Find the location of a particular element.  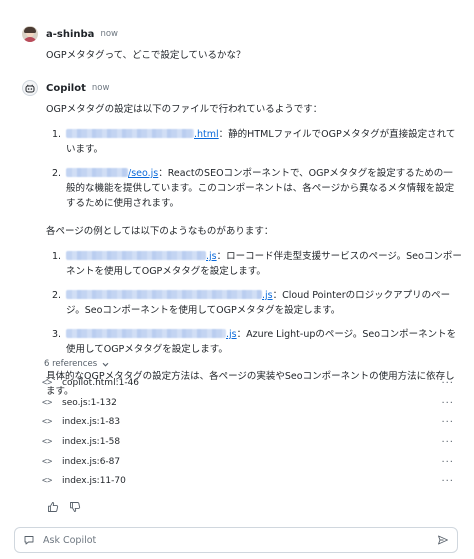

reference-label: seo.js:1-132 is located at coordinates (89, 403).